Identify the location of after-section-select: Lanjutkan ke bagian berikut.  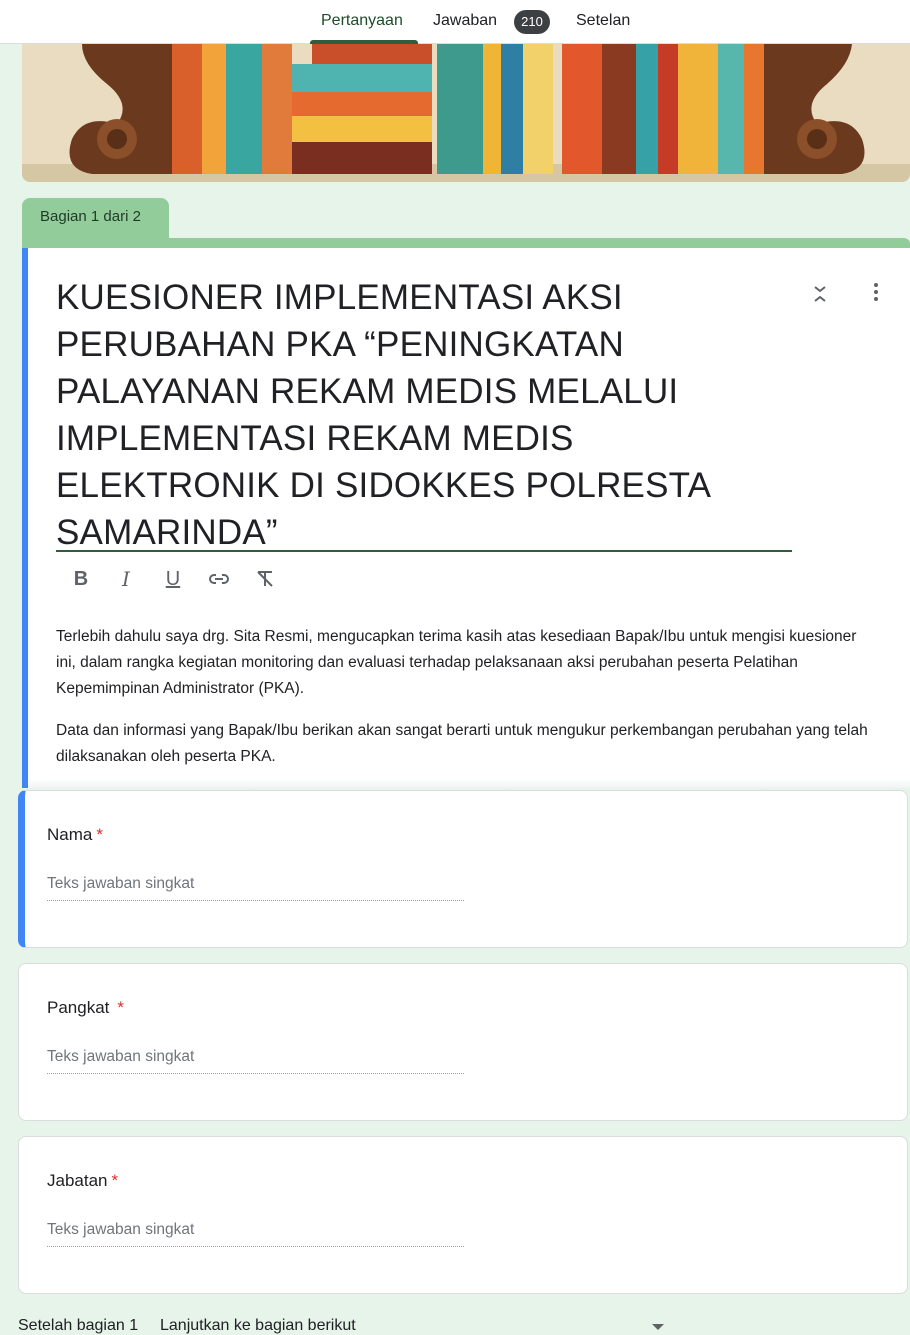
(258, 1326).